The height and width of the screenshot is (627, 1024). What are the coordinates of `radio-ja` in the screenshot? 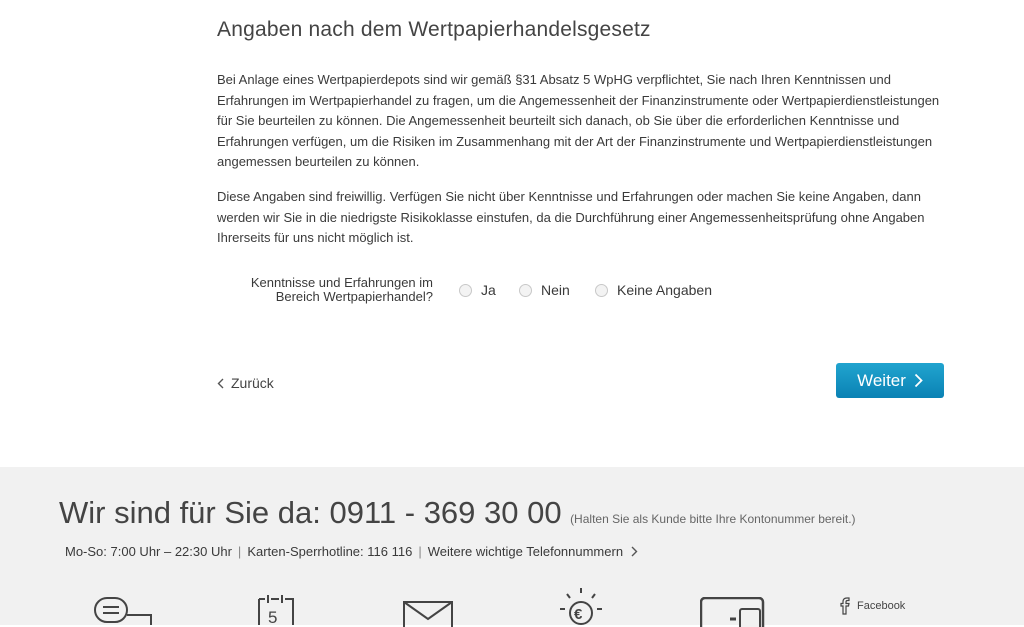 It's located at (465, 290).